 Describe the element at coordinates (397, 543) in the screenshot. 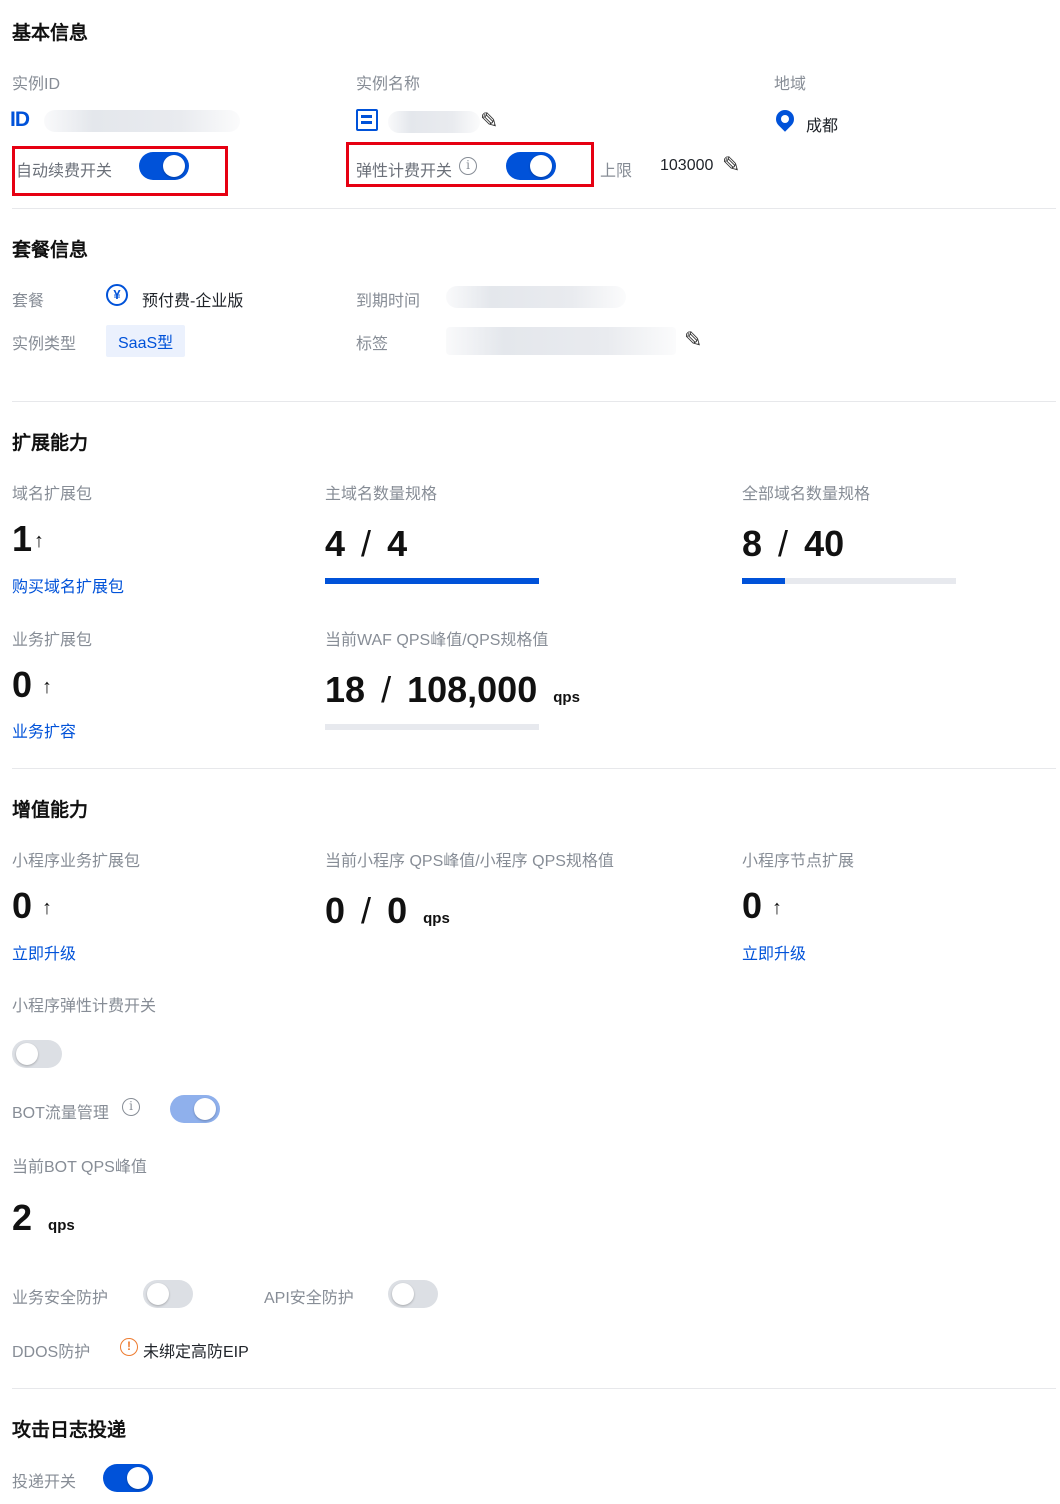

I see `main-domain-total: 4` at that location.